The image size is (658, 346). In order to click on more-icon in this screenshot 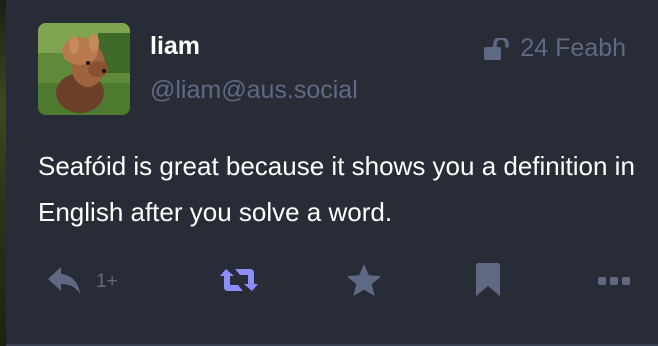, I will do `click(614, 282)`.